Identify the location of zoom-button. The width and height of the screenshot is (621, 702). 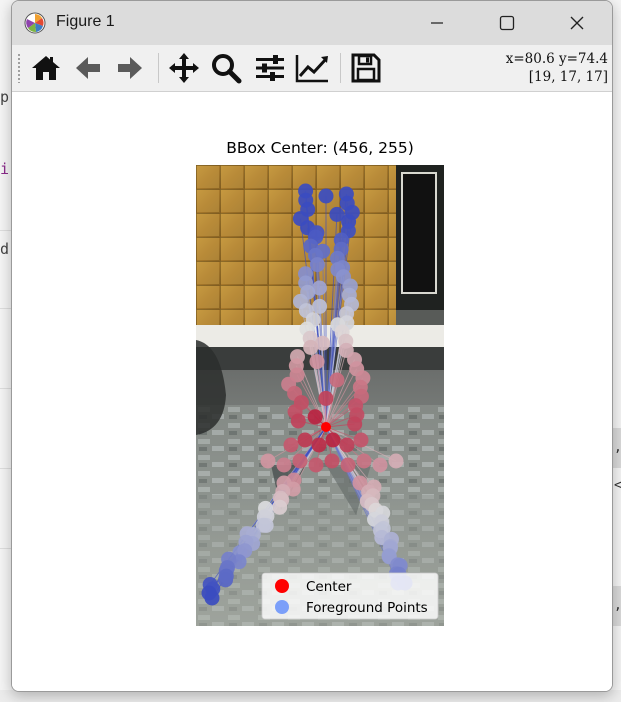
(226, 68).